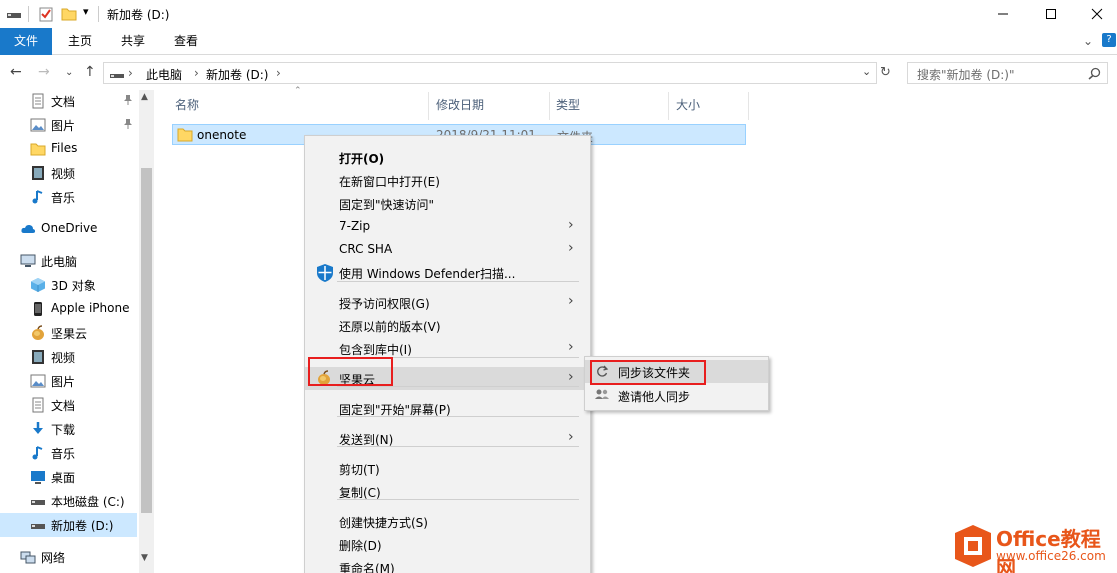 This screenshot has height=573, width=1117. I want to click on search-placeholder: 搜索"新加卷 (D:)", so click(966, 75).